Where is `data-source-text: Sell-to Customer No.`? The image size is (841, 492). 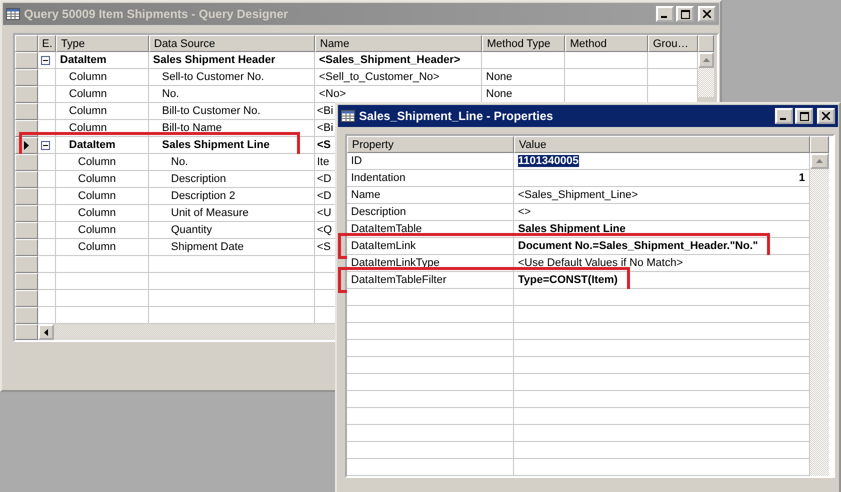
data-source-text: Sell-to Customer No. is located at coordinates (213, 77).